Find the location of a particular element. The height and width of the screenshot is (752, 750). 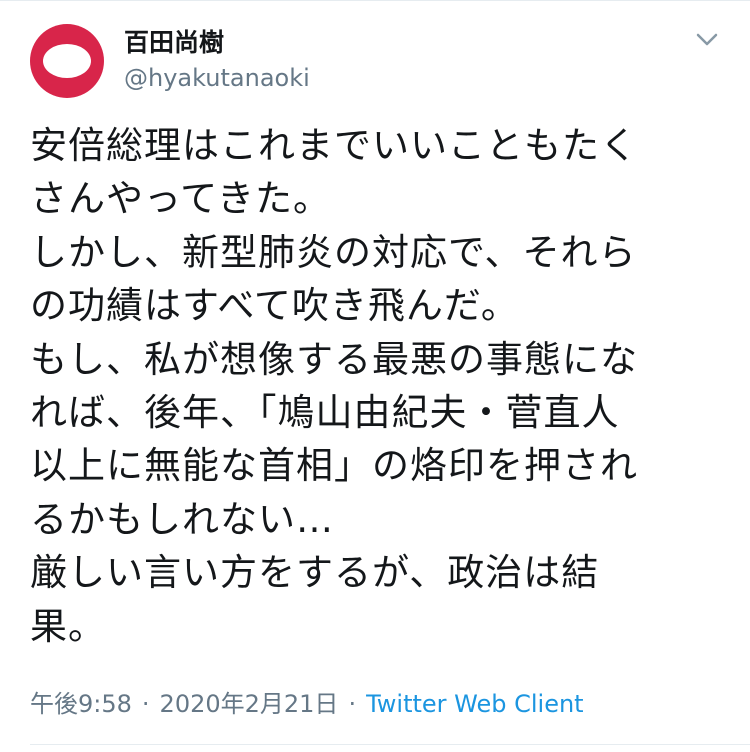

top-divider is located at coordinates (375, 0).